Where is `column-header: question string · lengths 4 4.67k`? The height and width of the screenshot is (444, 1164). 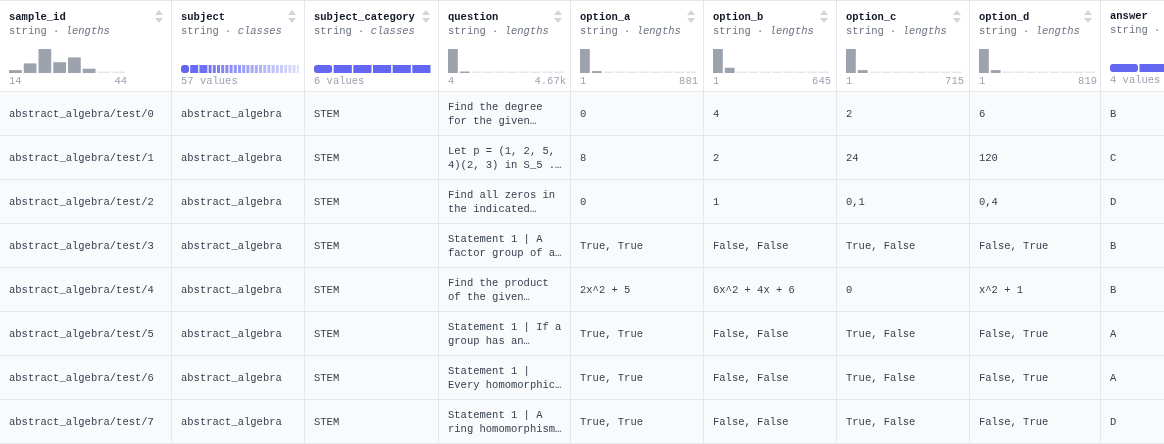 column-header: question string · lengths 4 4.67k is located at coordinates (505, 46).